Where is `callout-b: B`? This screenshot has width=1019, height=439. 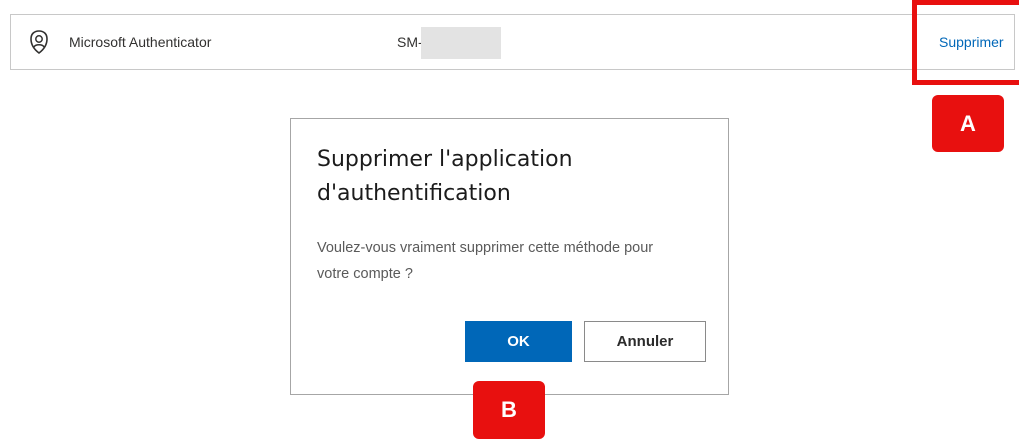
callout-b: B is located at coordinates (509, 410).